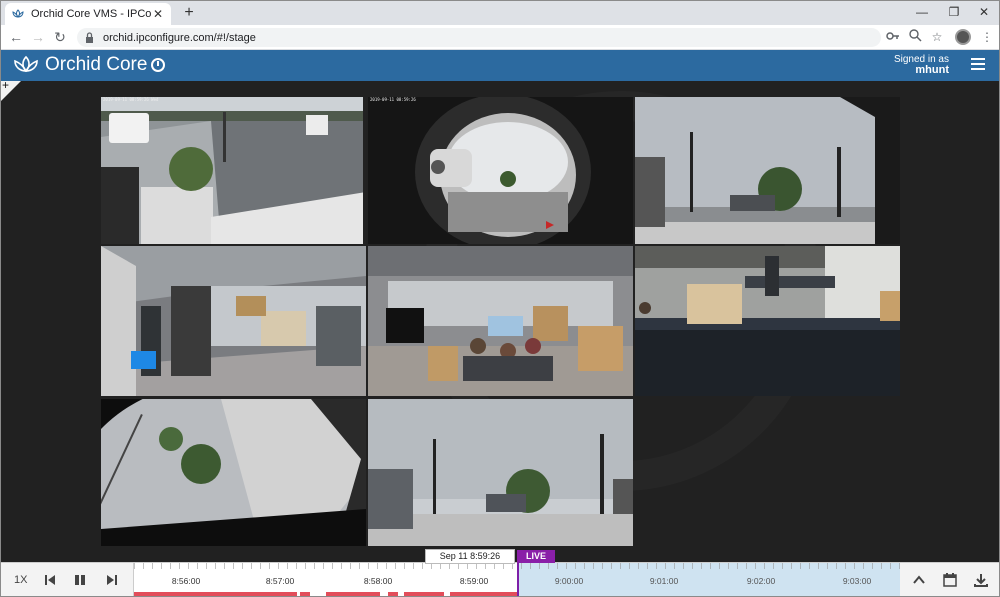  What do you see at coordinates (470, 556) in the screenshot?
I see `current-time-bubble: Sep 11 8:59:26` at bounding box center [470, 556].